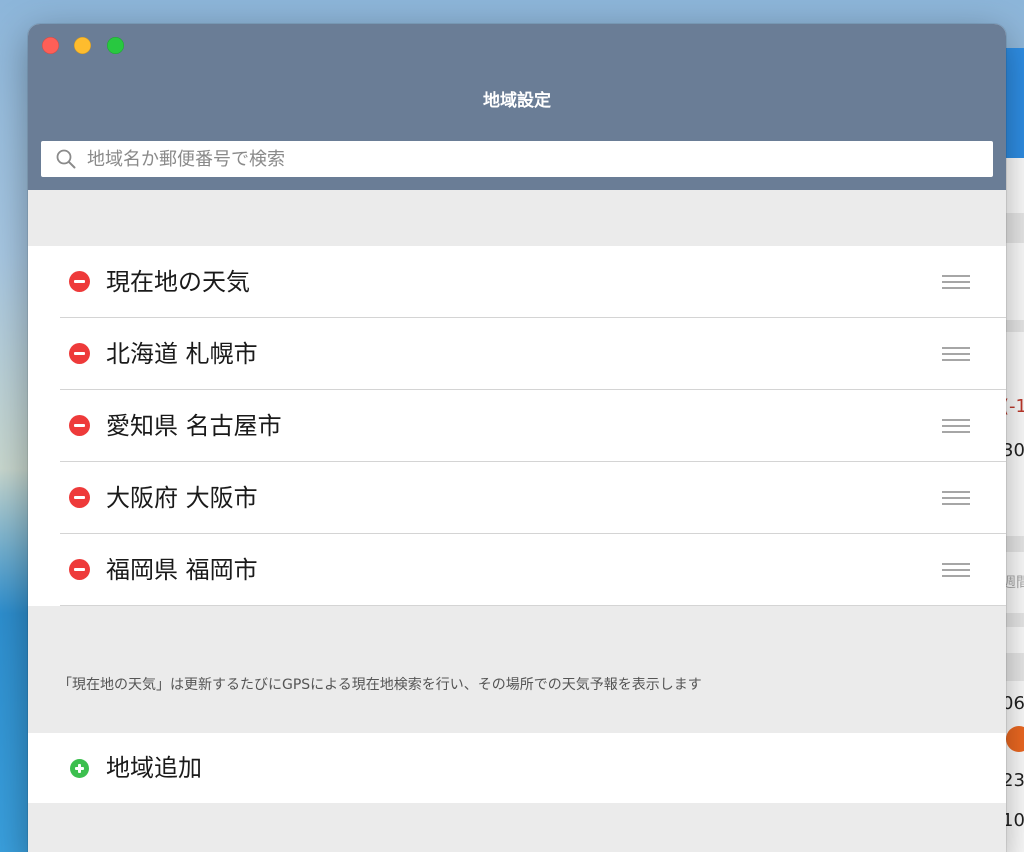  What do you see at coordinates (79, 768) in the screenshot?
I see `plus-circle-icon` at bounding box center [79, 768].